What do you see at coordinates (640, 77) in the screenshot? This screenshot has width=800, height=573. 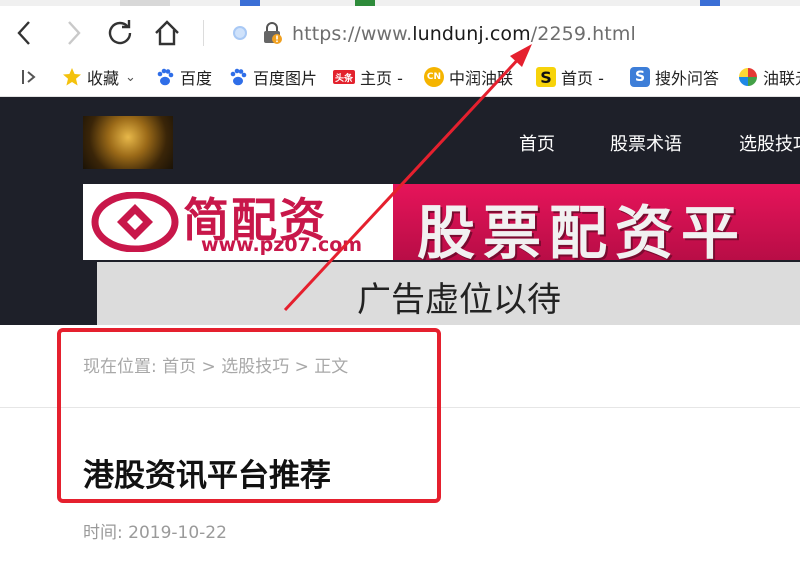 I see `s-square-icon: S` at bounding box center [640, 77].